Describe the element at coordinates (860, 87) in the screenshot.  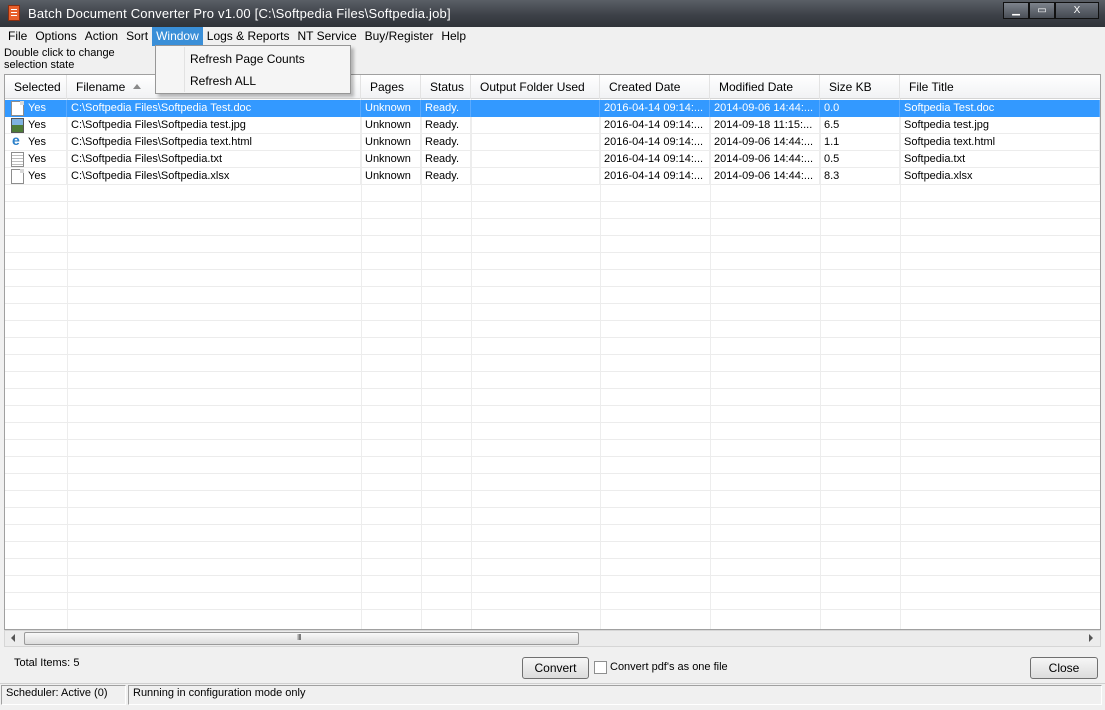
I see `column-header-size-kb: Size KB` at that location.